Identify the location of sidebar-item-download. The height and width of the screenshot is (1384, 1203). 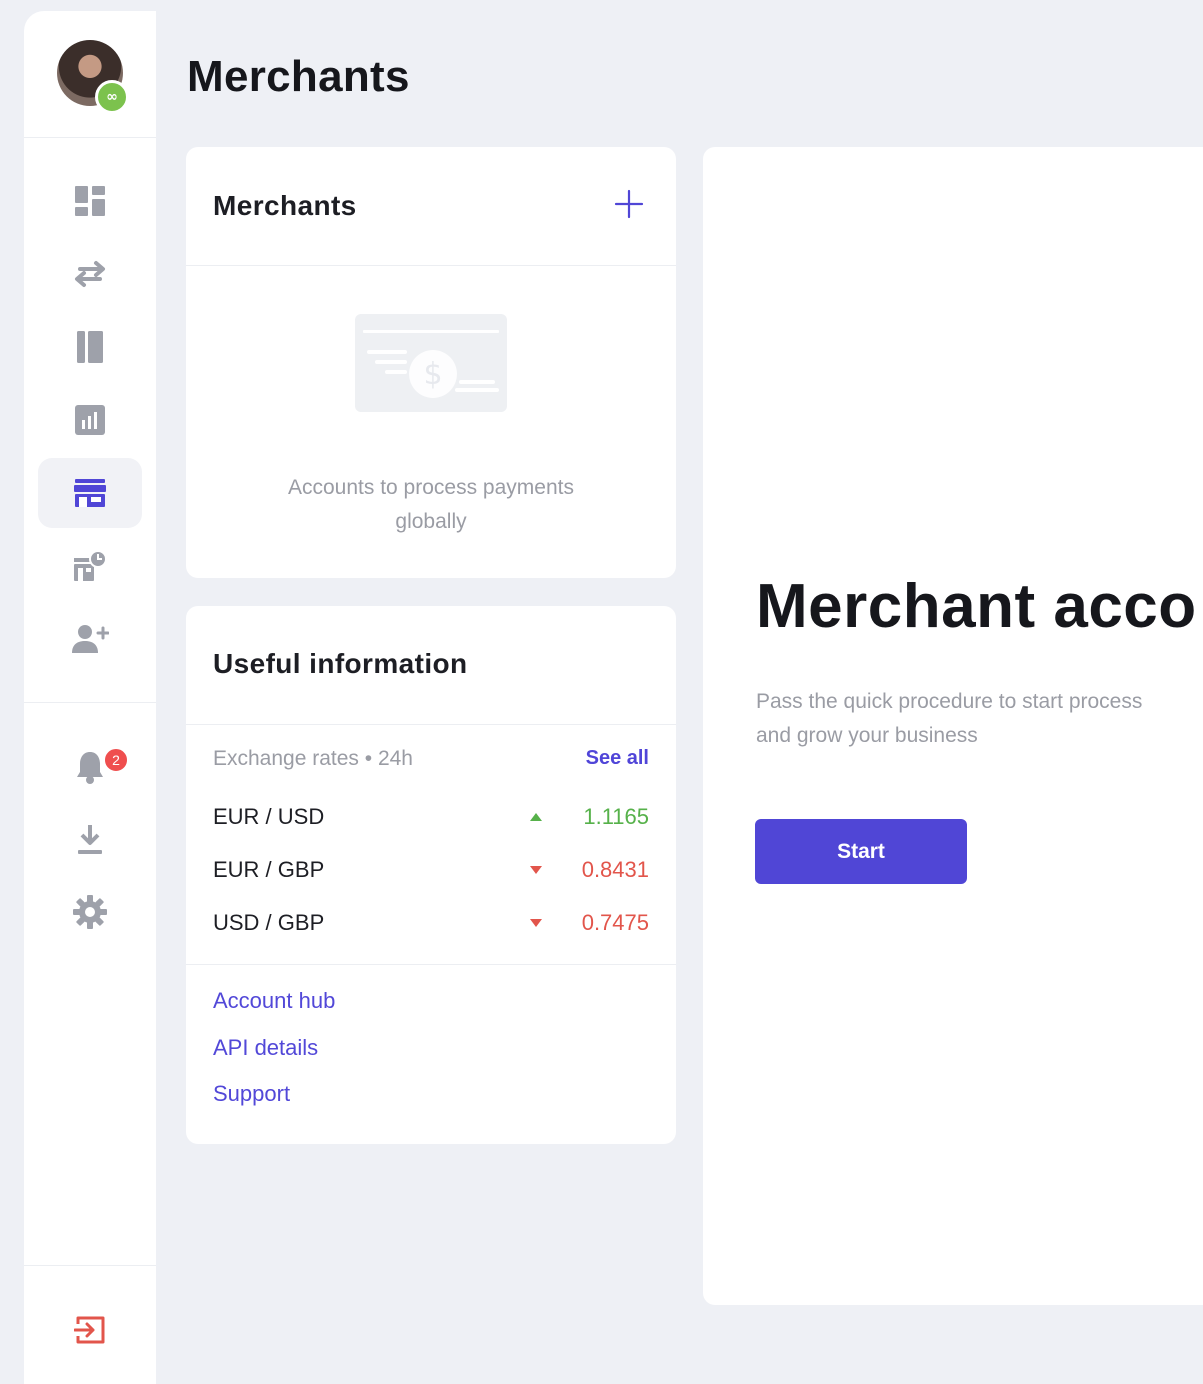
(90, 840).